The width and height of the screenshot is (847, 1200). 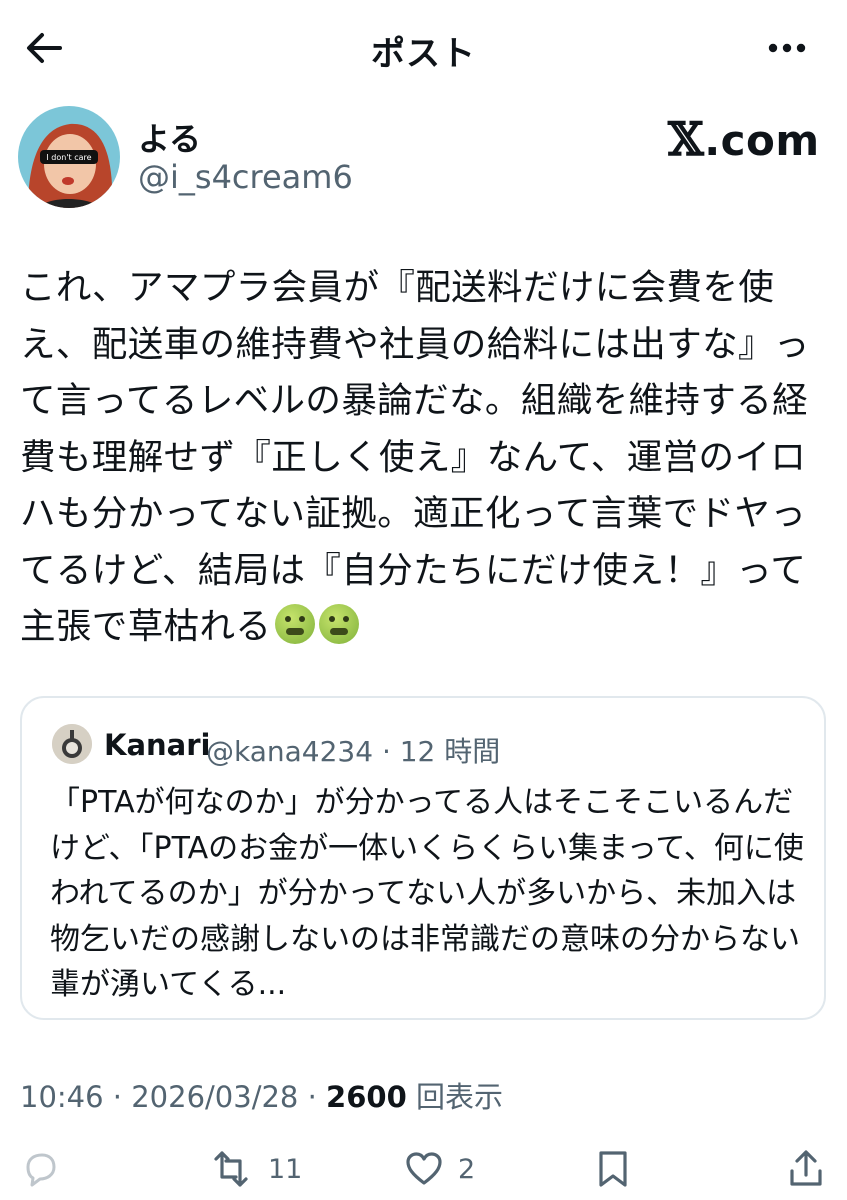 I want to click on like-count: 2, so click(x=467, y=1169).